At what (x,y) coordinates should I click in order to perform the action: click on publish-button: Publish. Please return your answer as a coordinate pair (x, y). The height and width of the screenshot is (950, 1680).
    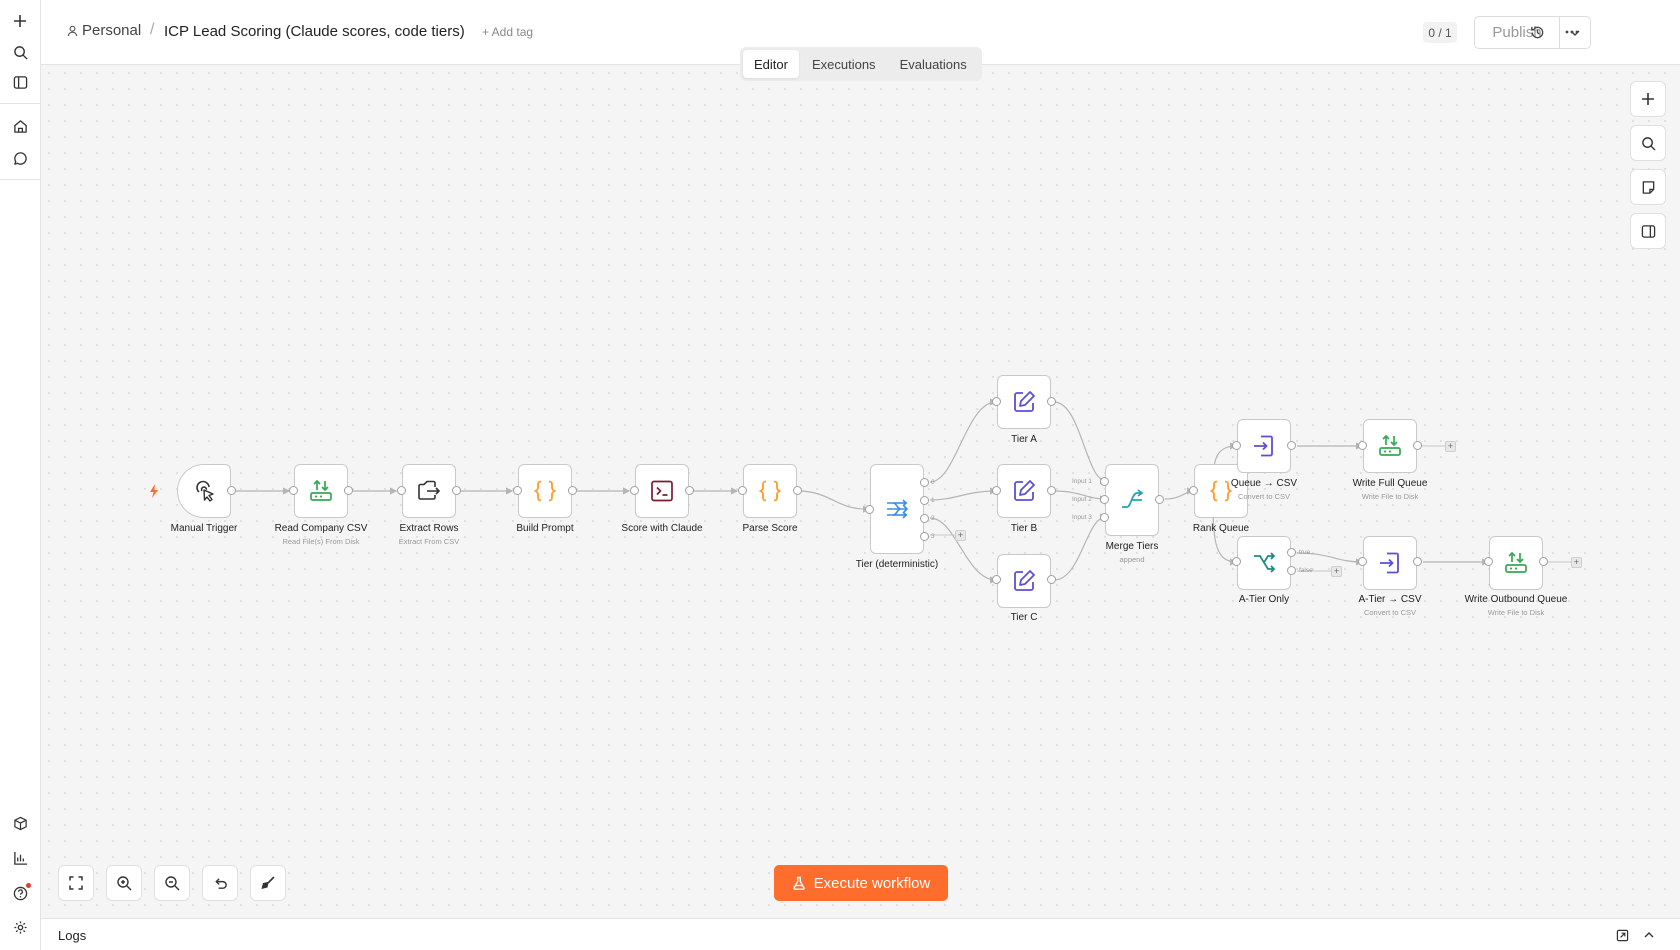
    Looking at the image, I should click on (1517, 32).